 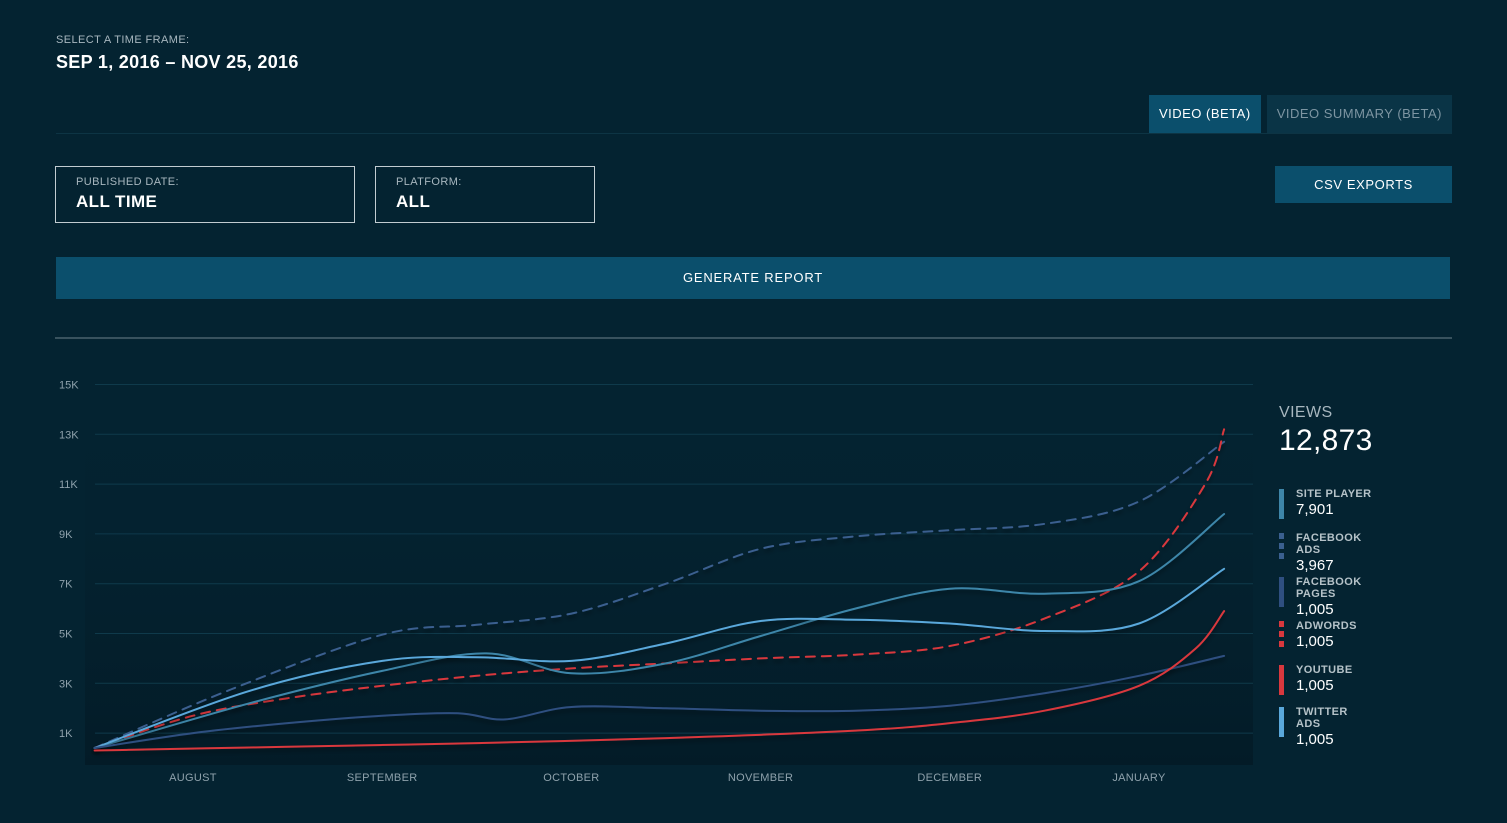 I want to click on legend-item-name: TWITTER ADS, so click(x=1322, y=718).